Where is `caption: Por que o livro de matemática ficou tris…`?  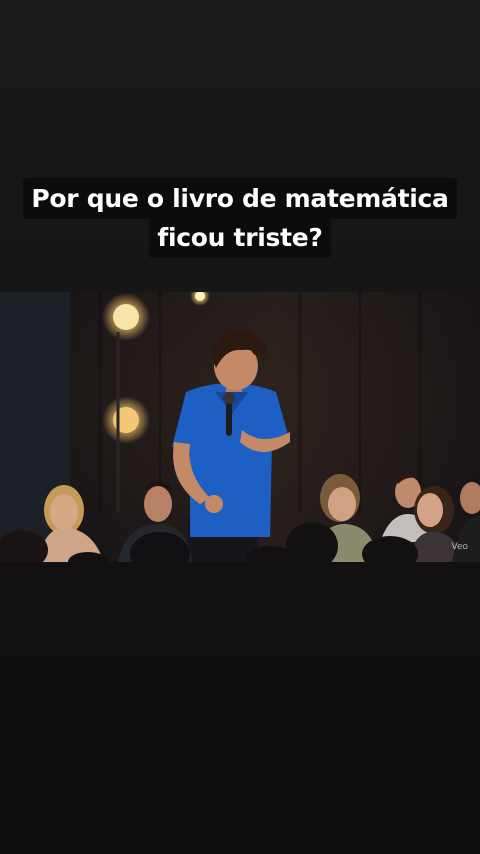 caption: Por que o livro de matemática ficou tris… is located at coordinates (240, 218).